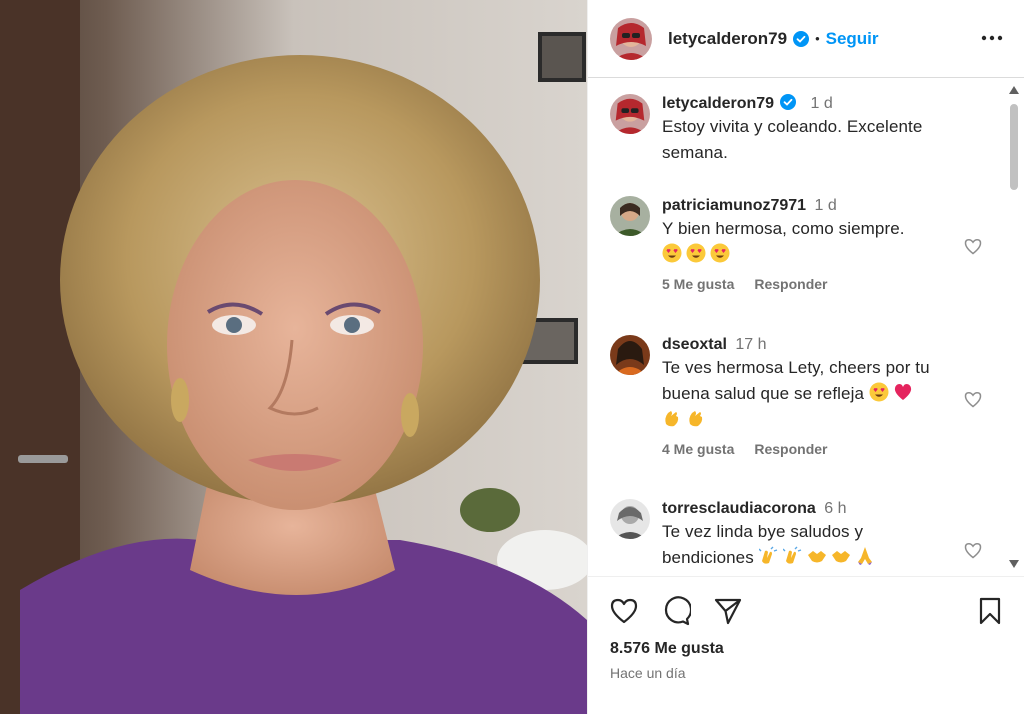  Describe the element at coordinates (826, 205) in the screenshot. I see `comment-age: 1 d` at that location.